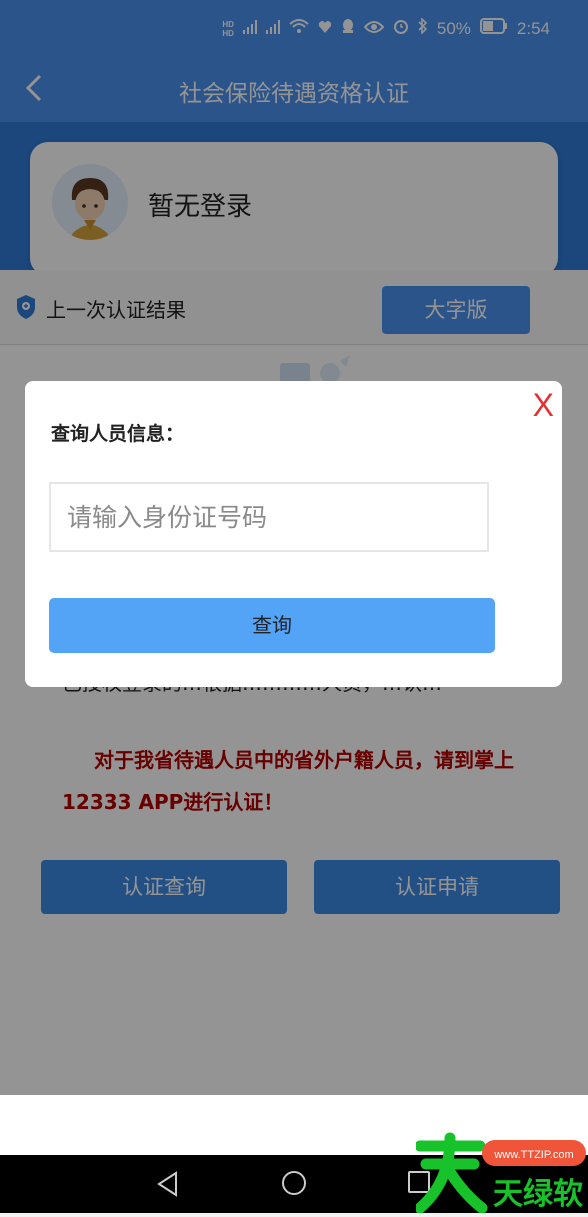 The image size is (588, 1217). I want to click on nav-back-icon, so click(168, 1184).